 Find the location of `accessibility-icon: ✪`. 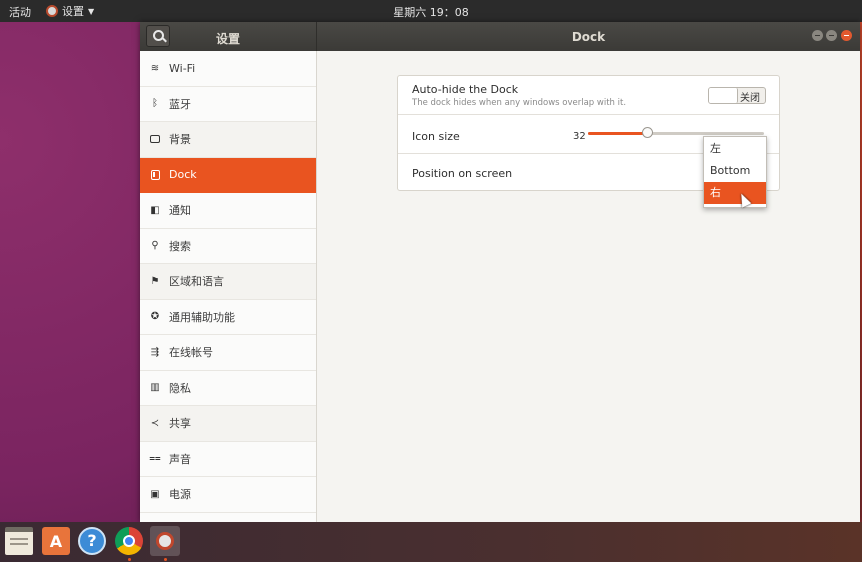

accessibility-icon: ✪ is located at coordinates (155, 317).